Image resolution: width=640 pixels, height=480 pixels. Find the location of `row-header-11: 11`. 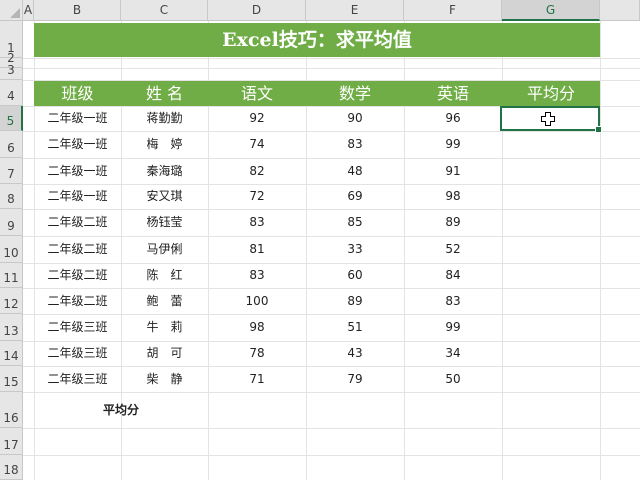

row-header-11: 11 is located at coordinates (11, 275).